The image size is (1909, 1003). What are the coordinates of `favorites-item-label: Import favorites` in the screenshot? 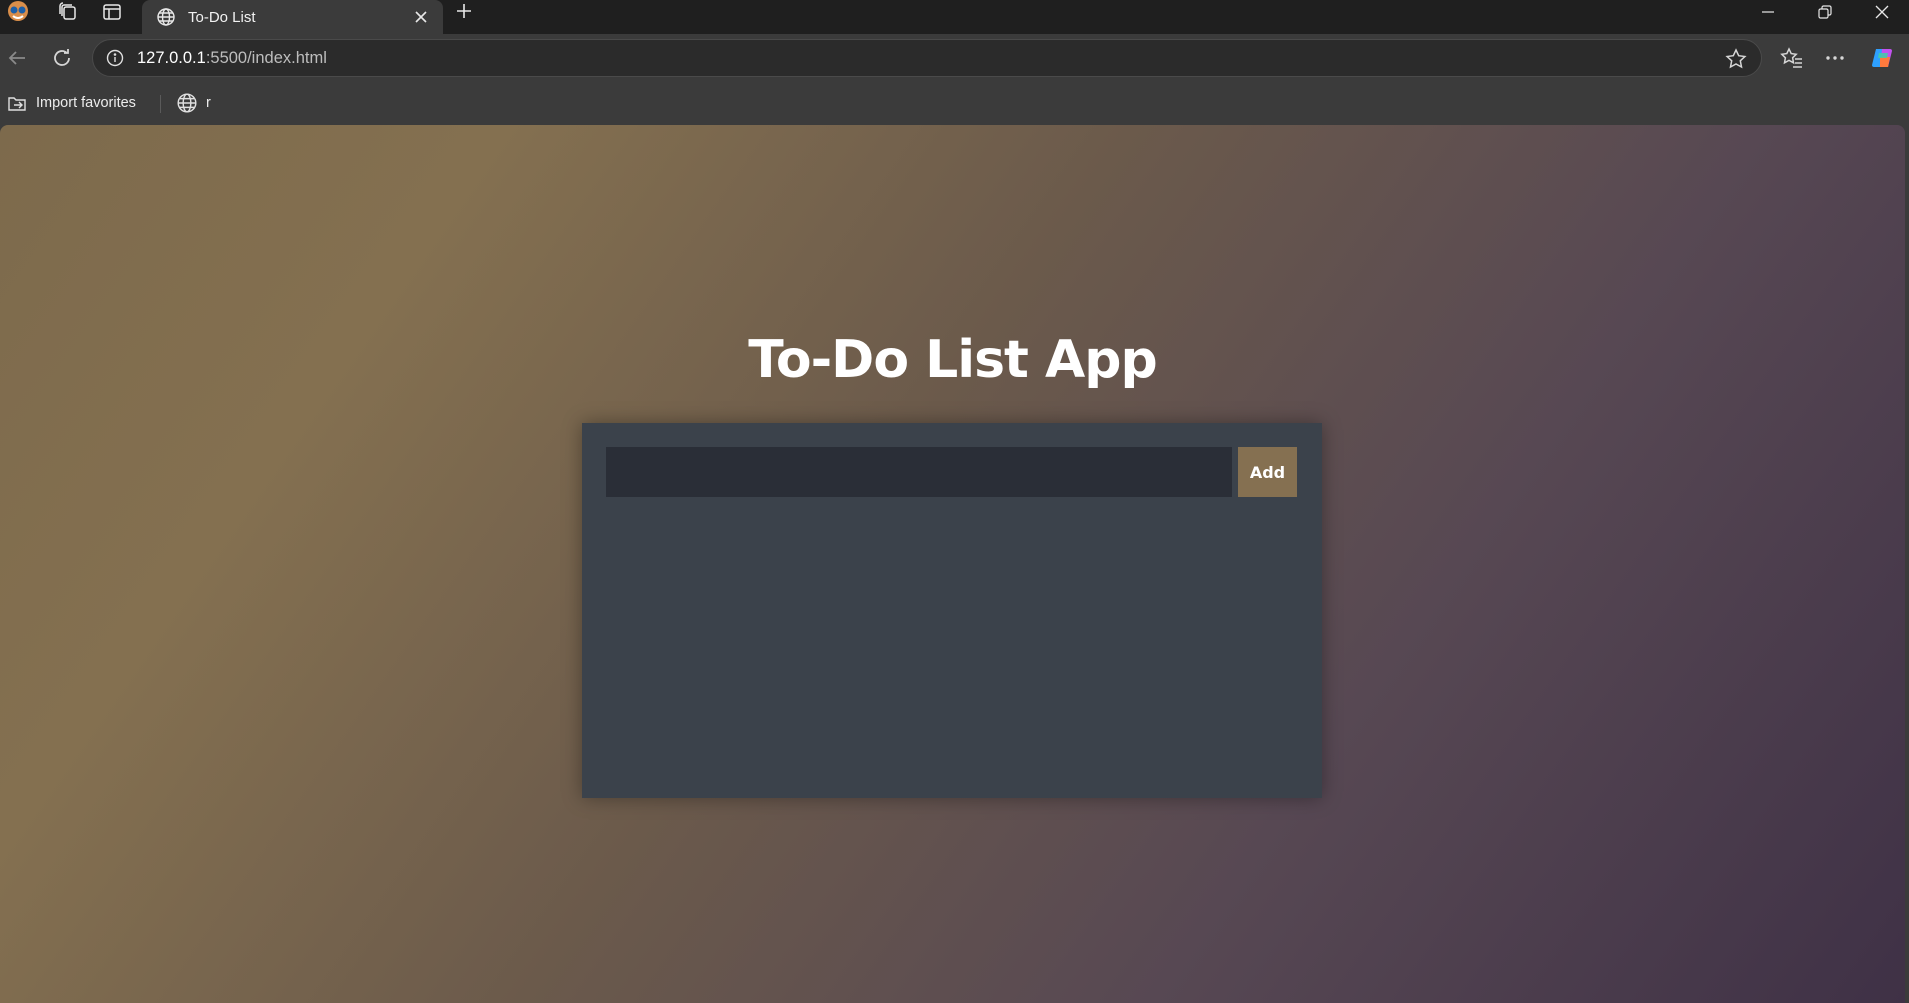 It's located at (86, 103).